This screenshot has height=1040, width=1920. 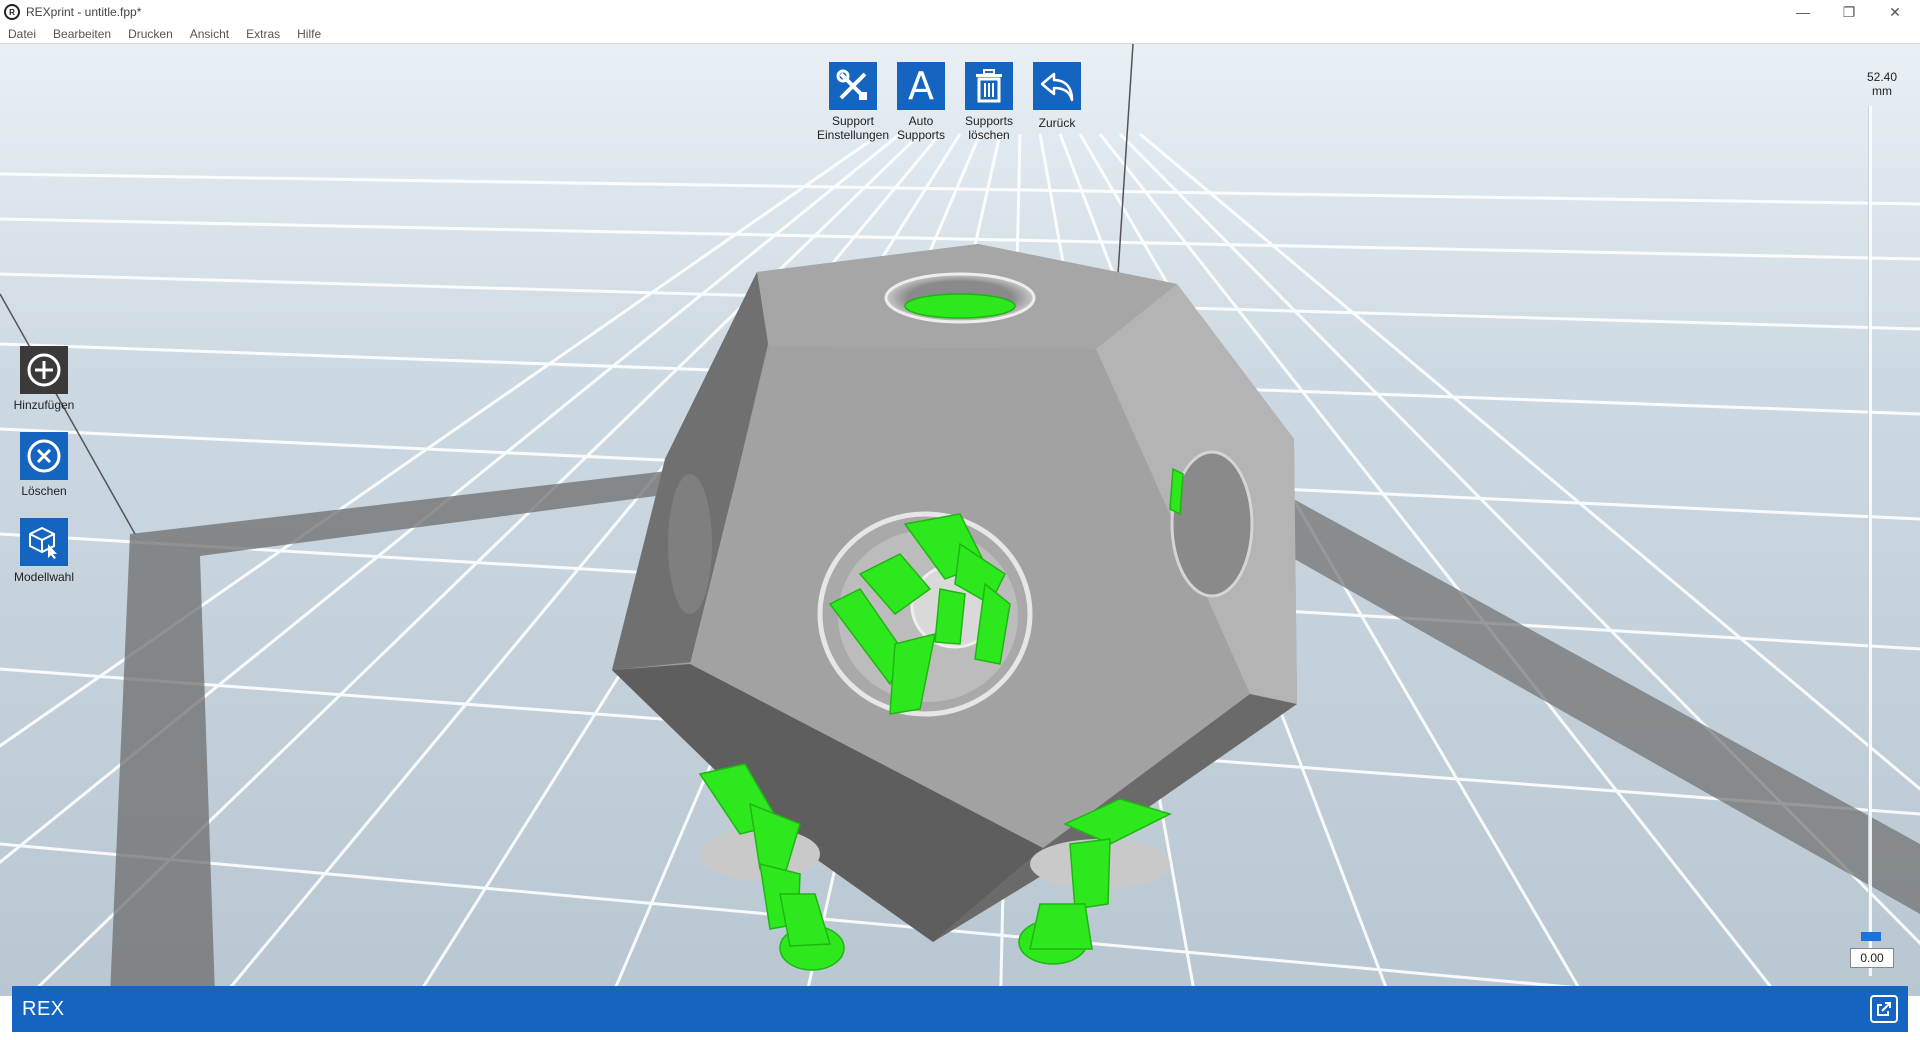 What do you see at coordinates (22, 34) in the screenshot?
I see `menu-datei: Datei` at bounding box center [22, 34].